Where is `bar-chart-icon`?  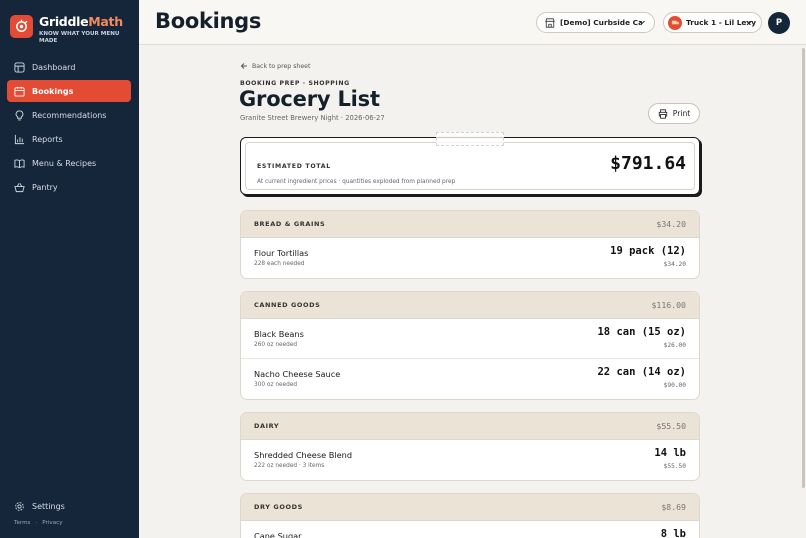
bar-chart-icon is located at coordinates (19, 139).